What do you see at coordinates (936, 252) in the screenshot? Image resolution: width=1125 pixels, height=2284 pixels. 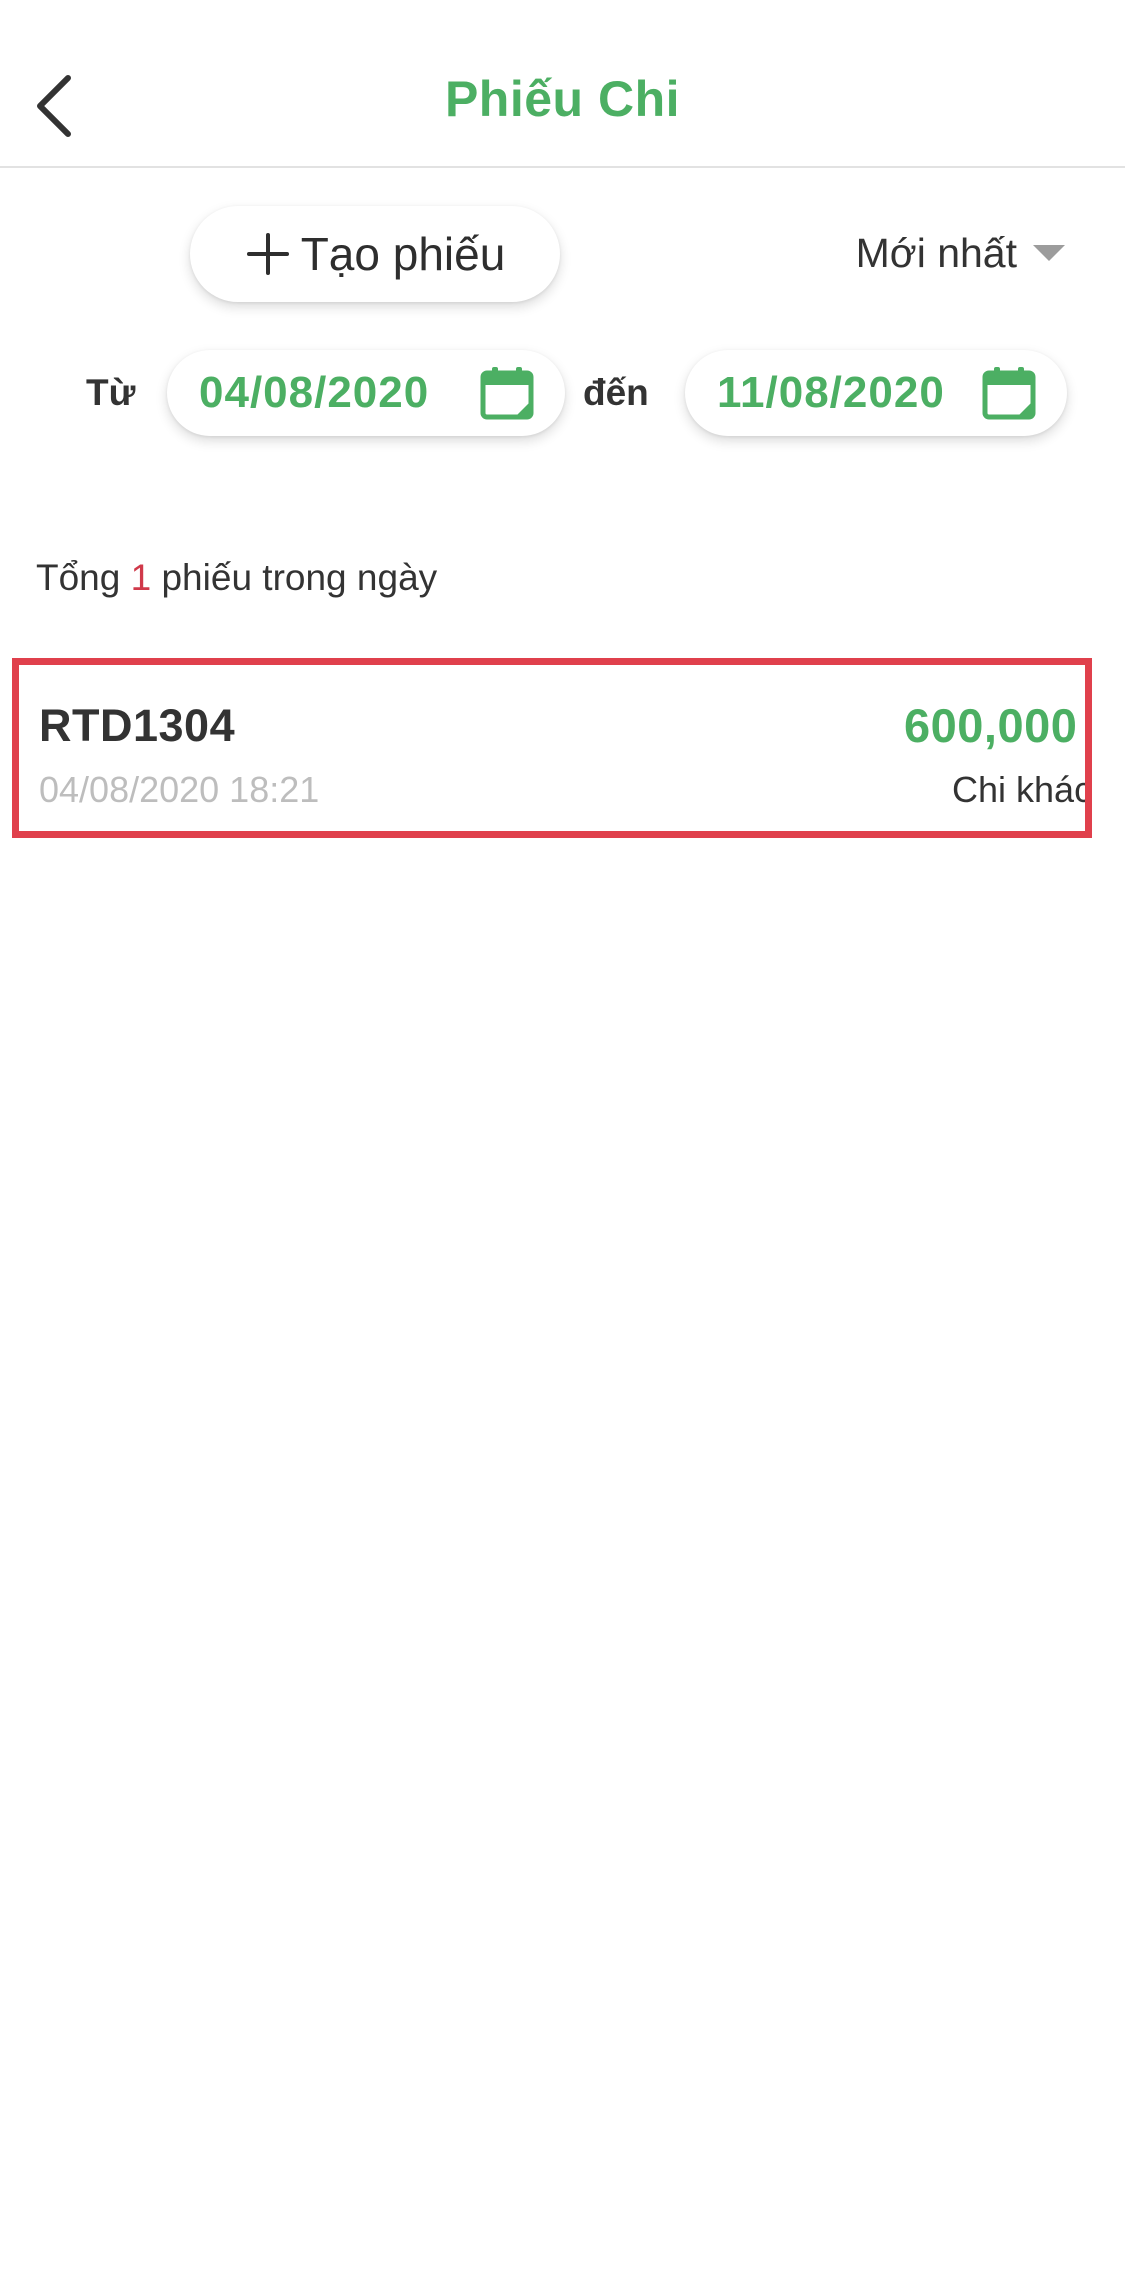 I see `sort-label: Mới nhất` at bounding box center [936, 252].